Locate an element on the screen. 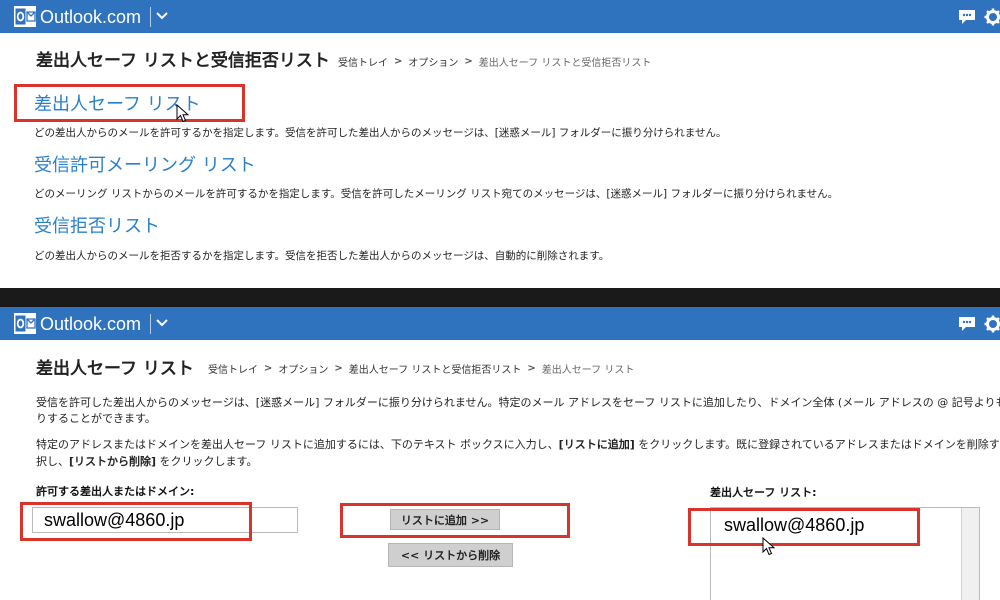  page-title: 差出人セーフ リストと受信拒否リスト is located at coordinates (183, 61).